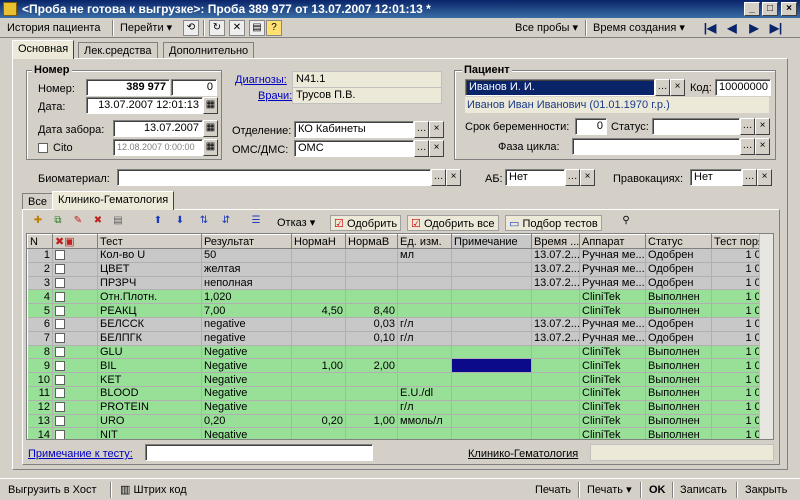 This screenshot has width=800, height=500. Describe the element at coordinates (149, 407) in the screenshot. I see `cell-test: PROTEIN` at that location.